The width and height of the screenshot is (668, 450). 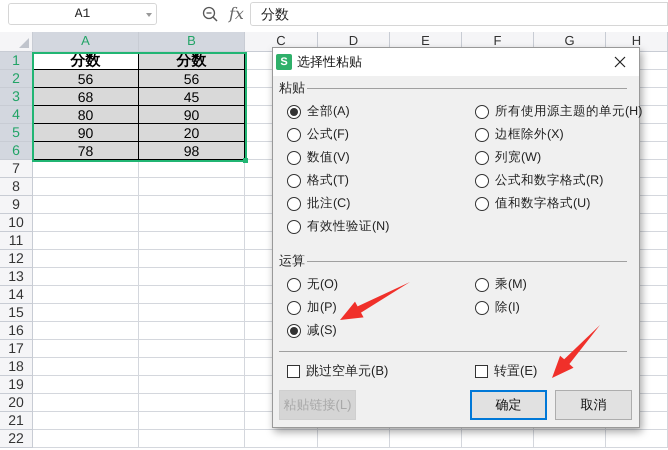 What do you see at coordinates (16, 349) in the screenshot?
I see `row-header: 17` at bounding box center [16, 349].